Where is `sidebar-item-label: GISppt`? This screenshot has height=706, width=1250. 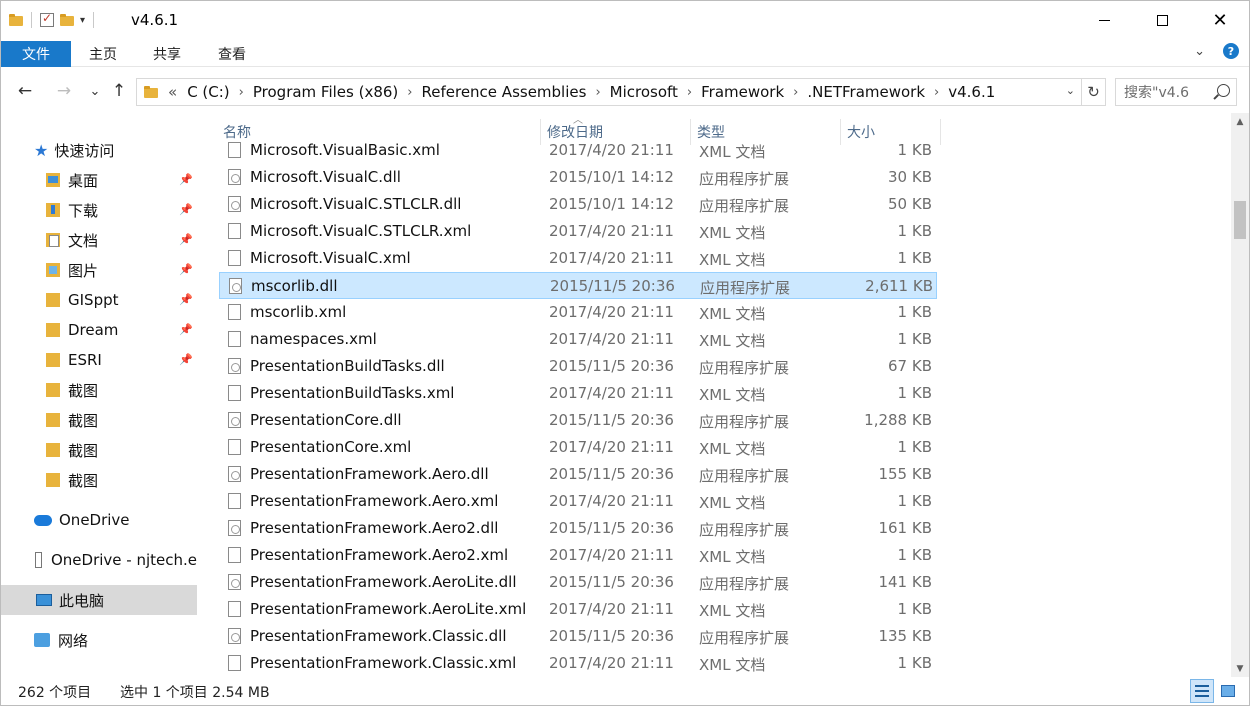
sidebar-item-label: GISppt is located at coordinates (93, 300).